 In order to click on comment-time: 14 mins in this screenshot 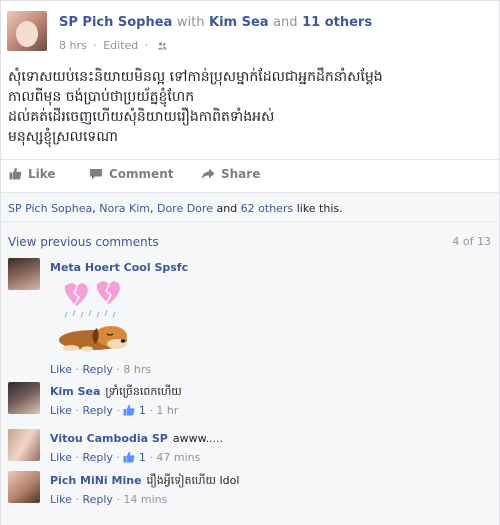, I will do `click(145, 499)`.